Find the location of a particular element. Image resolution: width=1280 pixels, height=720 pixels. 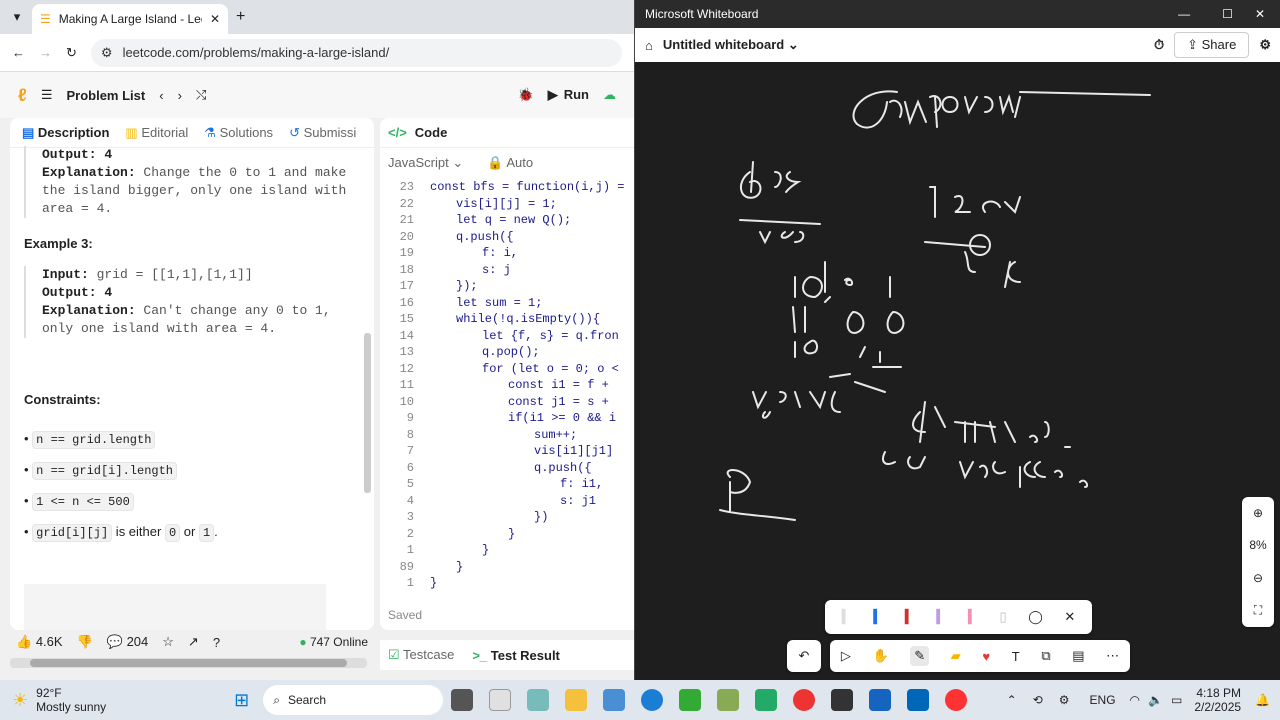

tab-test-result: >_ Test Result is located at coordinates (516, 655).